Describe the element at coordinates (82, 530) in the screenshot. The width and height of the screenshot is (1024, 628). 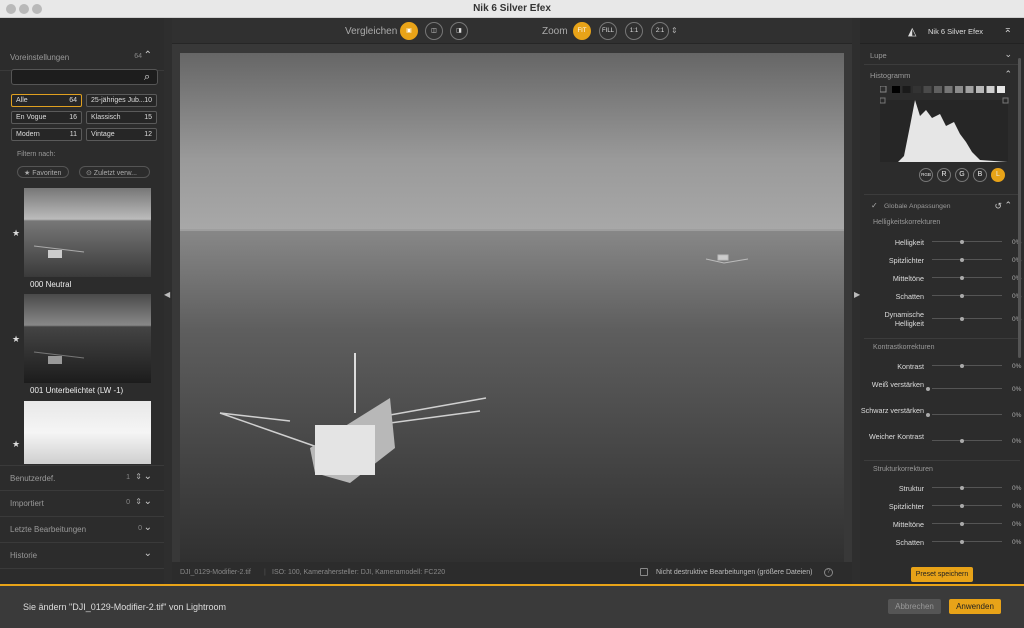
I see `section-recent-edits: Letzte Bearbeitungen 0 ⌄` at that location.